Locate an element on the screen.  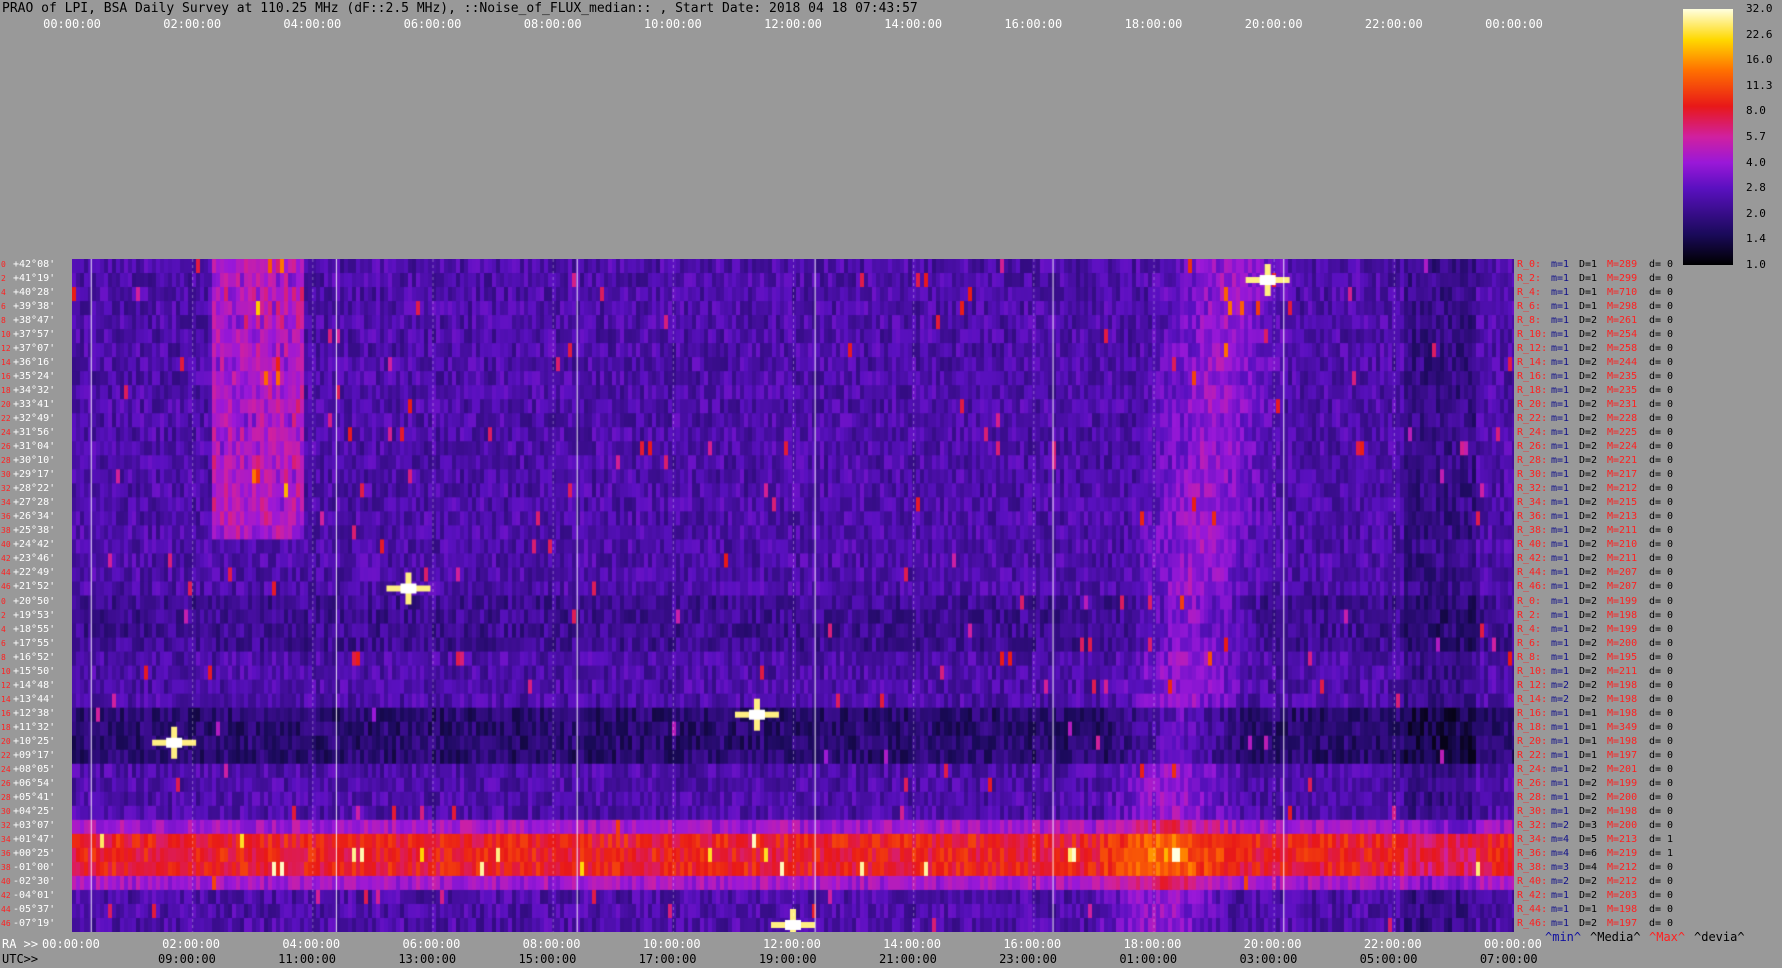
beam-number: 0 is located at coordinates (3, 601).